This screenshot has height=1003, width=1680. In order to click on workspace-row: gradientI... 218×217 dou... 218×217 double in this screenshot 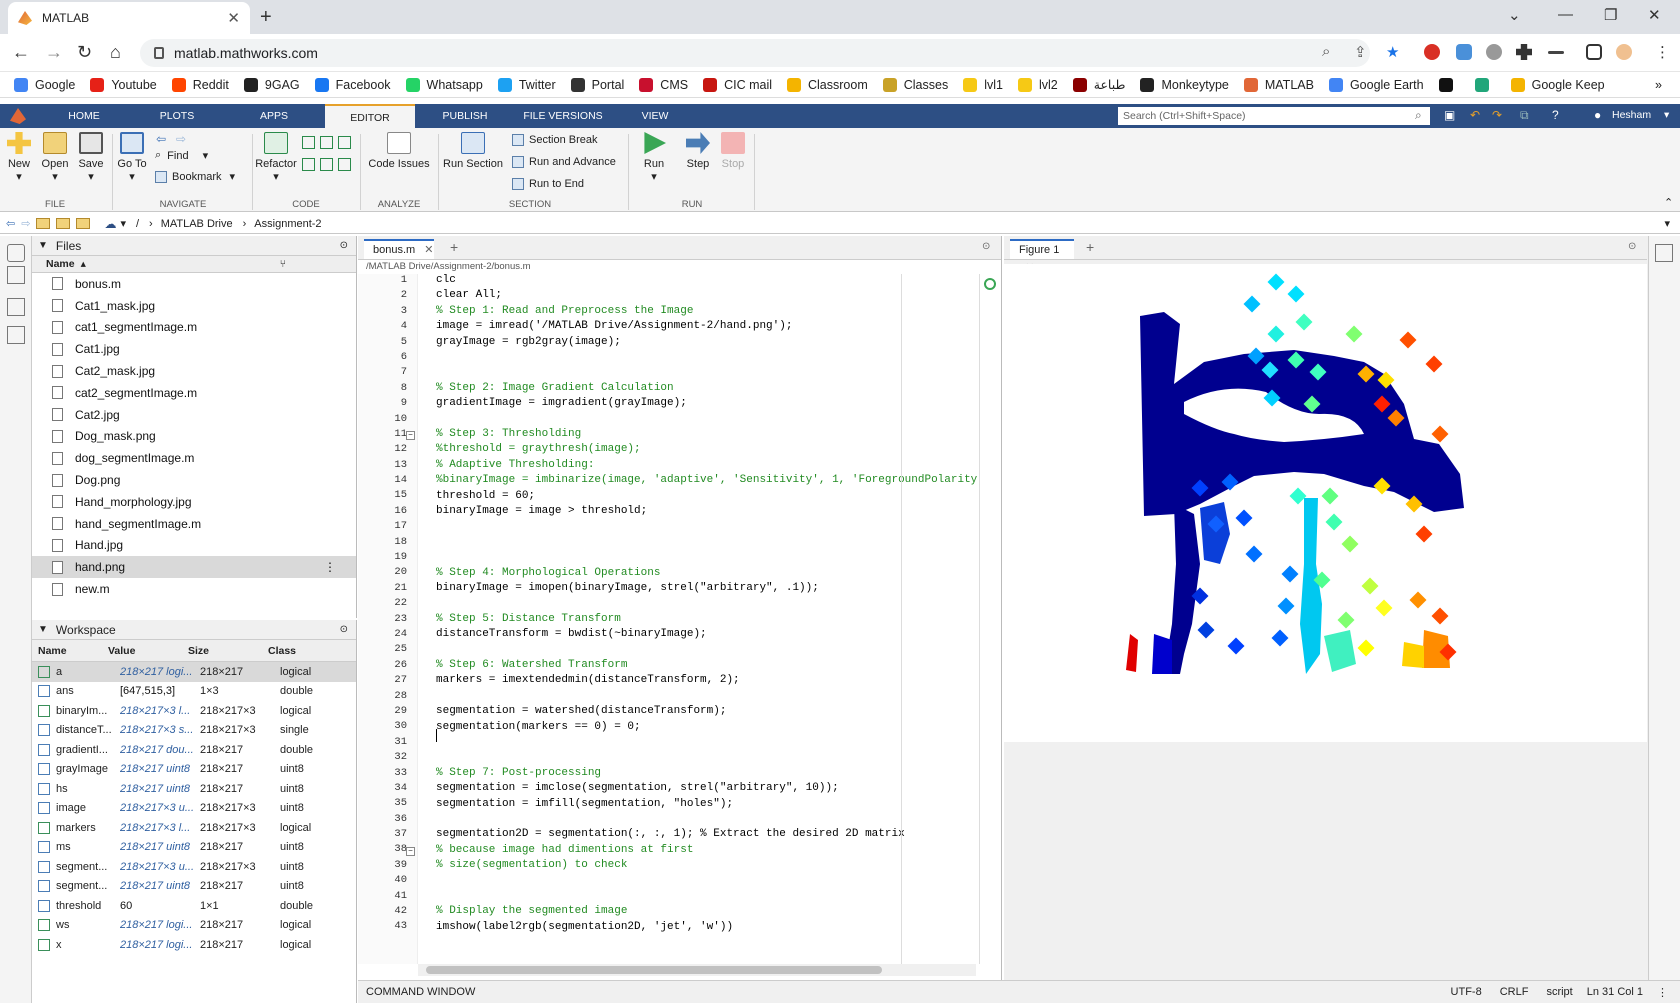, I will do `click(194, 750)`.